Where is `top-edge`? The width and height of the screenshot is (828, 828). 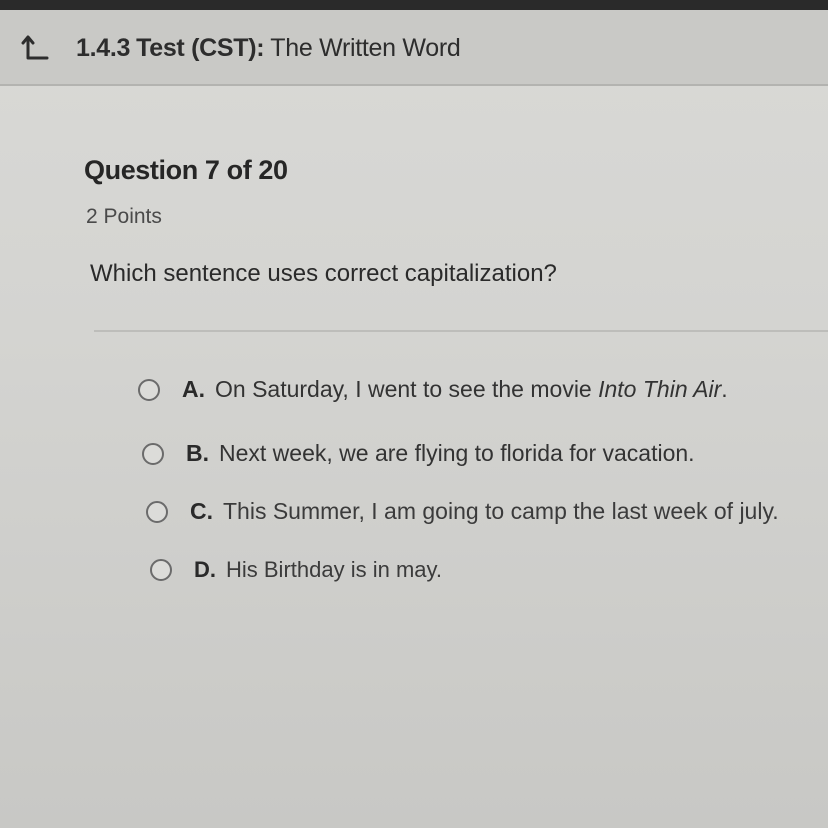 top-edge is located at coordinates (414, 5).